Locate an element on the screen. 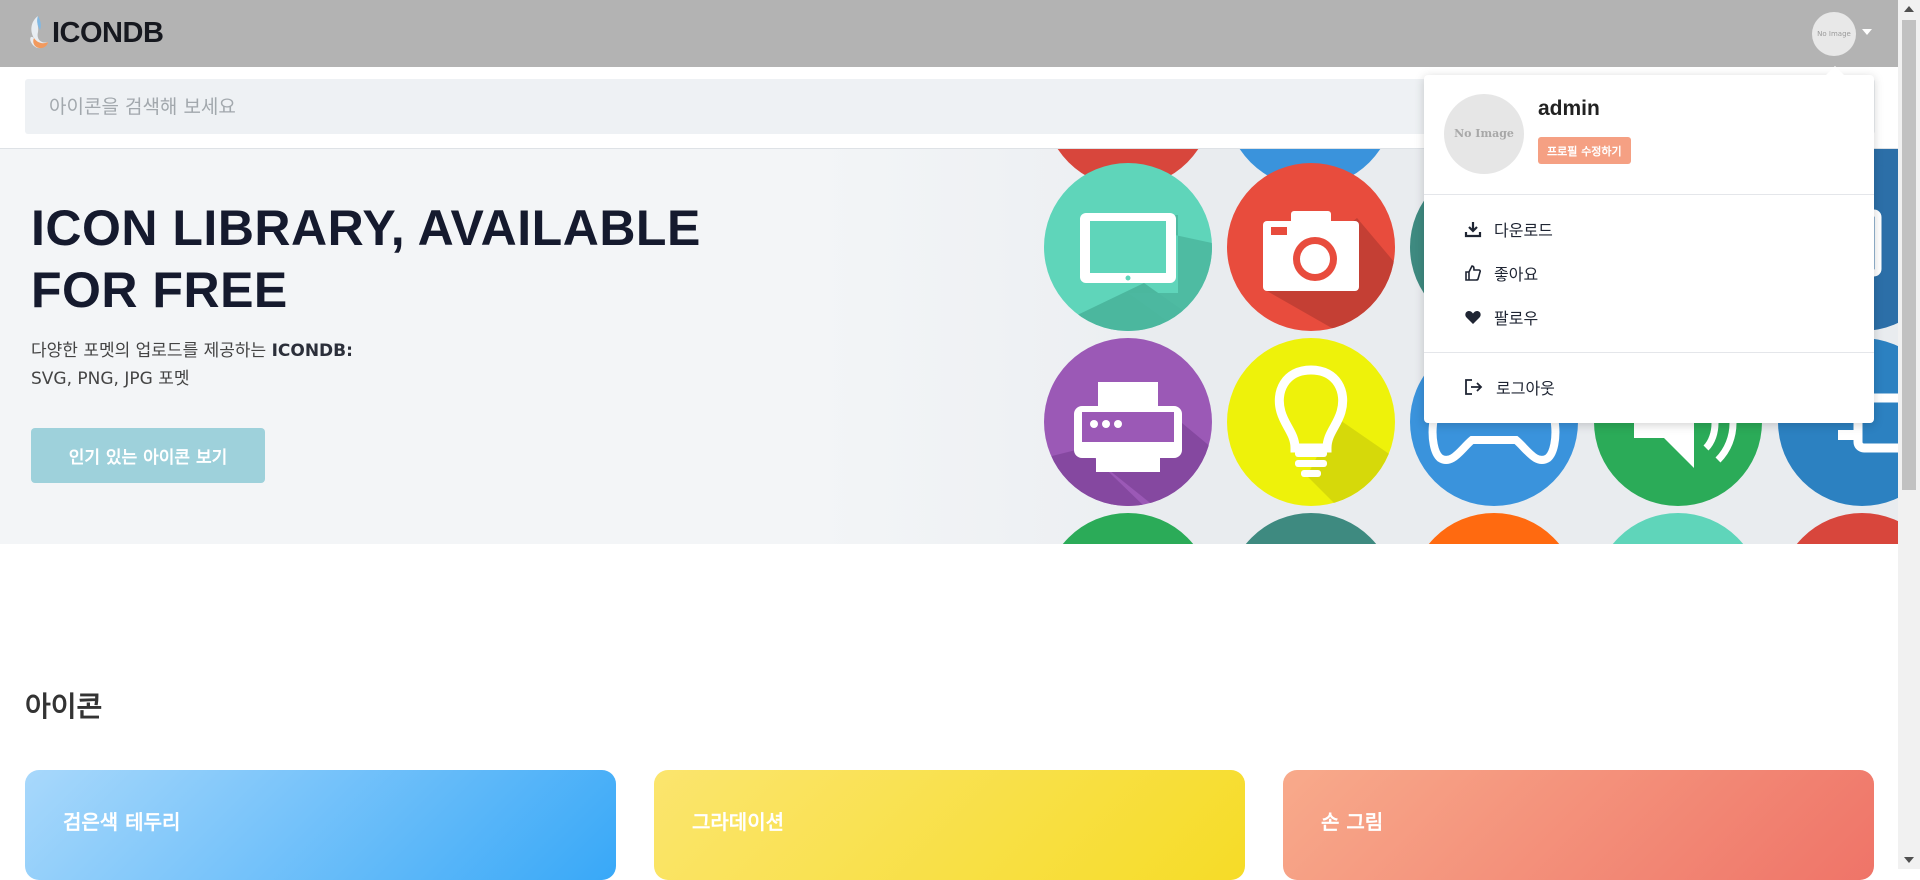 The height and width of the screenshot is (880, 1920). heart-icon is located at coordinates (1473, 317).